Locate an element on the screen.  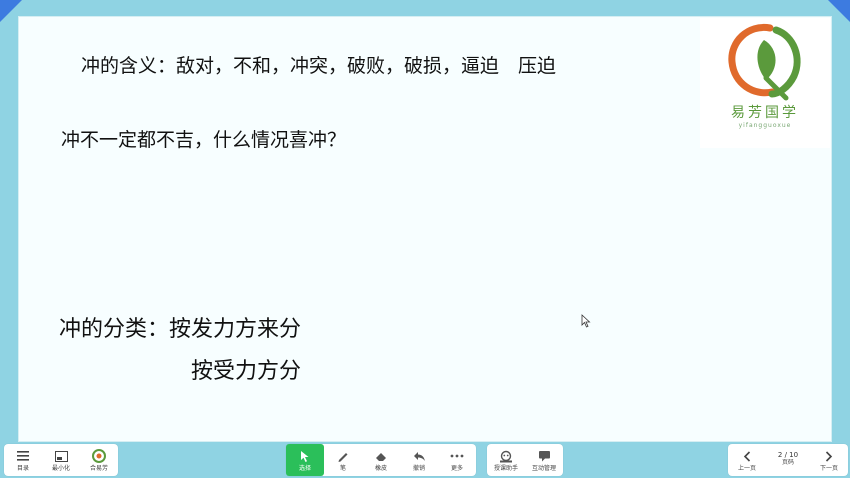
eraser-tool-button: 橡皮 is located at coordinates (381, 460).